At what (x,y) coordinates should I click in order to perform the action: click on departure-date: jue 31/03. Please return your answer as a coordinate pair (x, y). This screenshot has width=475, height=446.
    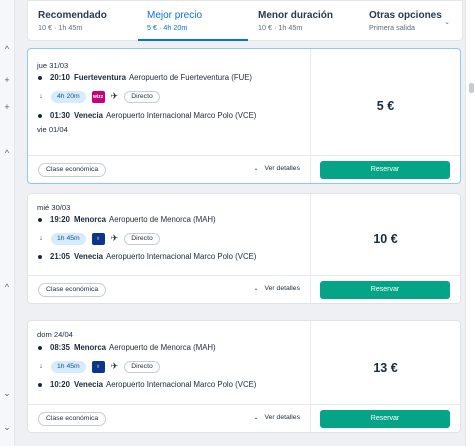
    Looking at the image, I should click on (53, 65).